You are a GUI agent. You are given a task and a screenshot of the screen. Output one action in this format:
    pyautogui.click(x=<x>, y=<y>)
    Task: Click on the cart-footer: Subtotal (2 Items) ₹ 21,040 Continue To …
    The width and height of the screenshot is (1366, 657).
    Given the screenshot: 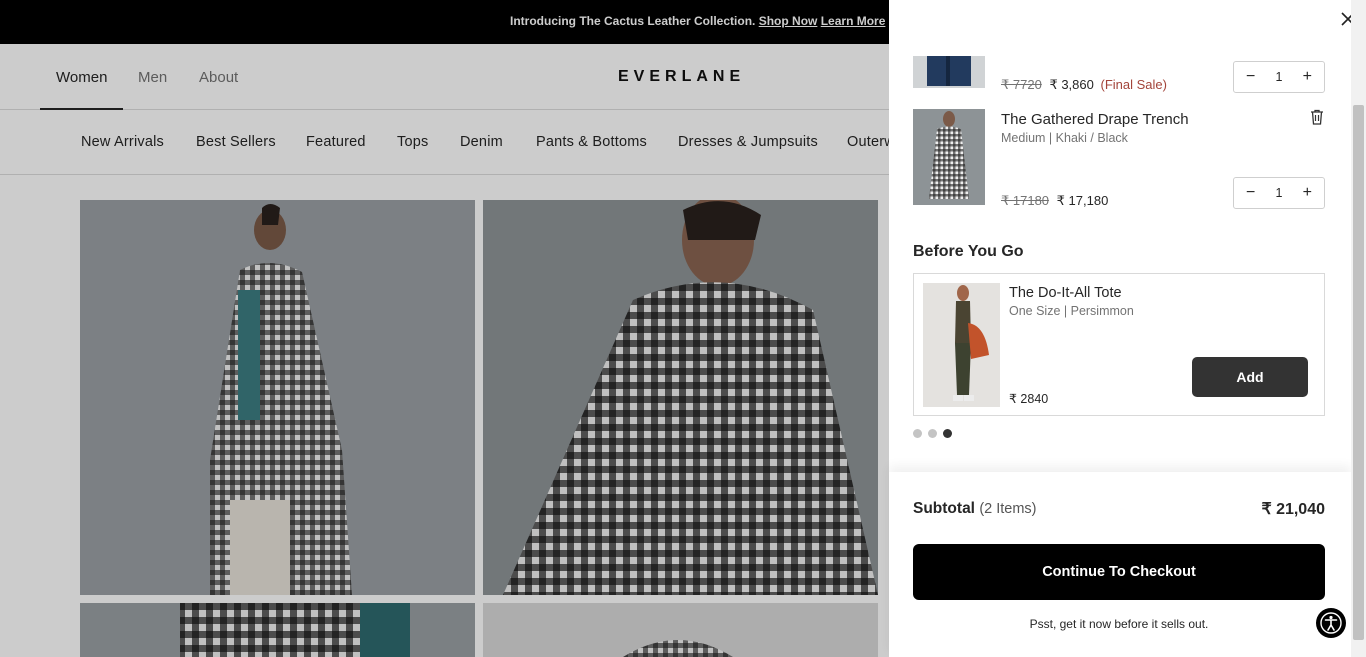 What is the action you would take?
    pyautogui.click(x=1120, y=564)
    